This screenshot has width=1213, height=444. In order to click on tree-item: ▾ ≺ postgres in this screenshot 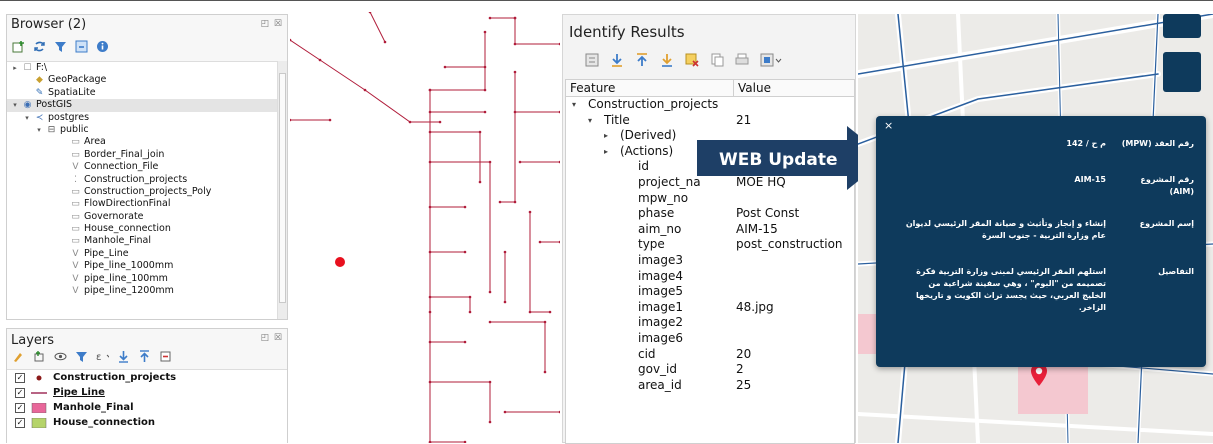, I will do `click(142, 118)`.